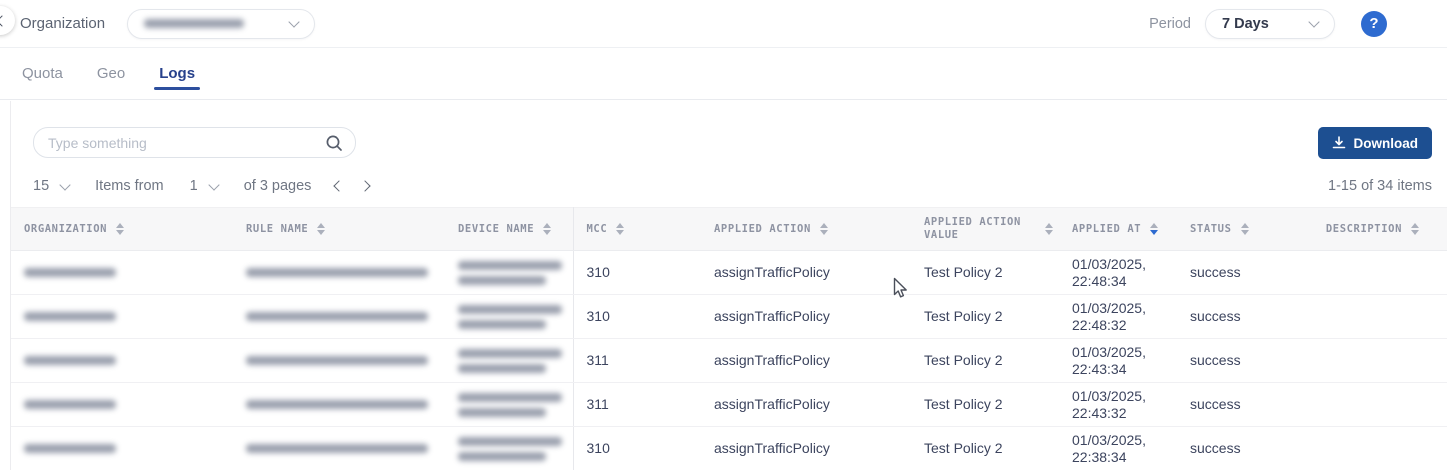  I want to click on page-select: 1, so click(204, 186).